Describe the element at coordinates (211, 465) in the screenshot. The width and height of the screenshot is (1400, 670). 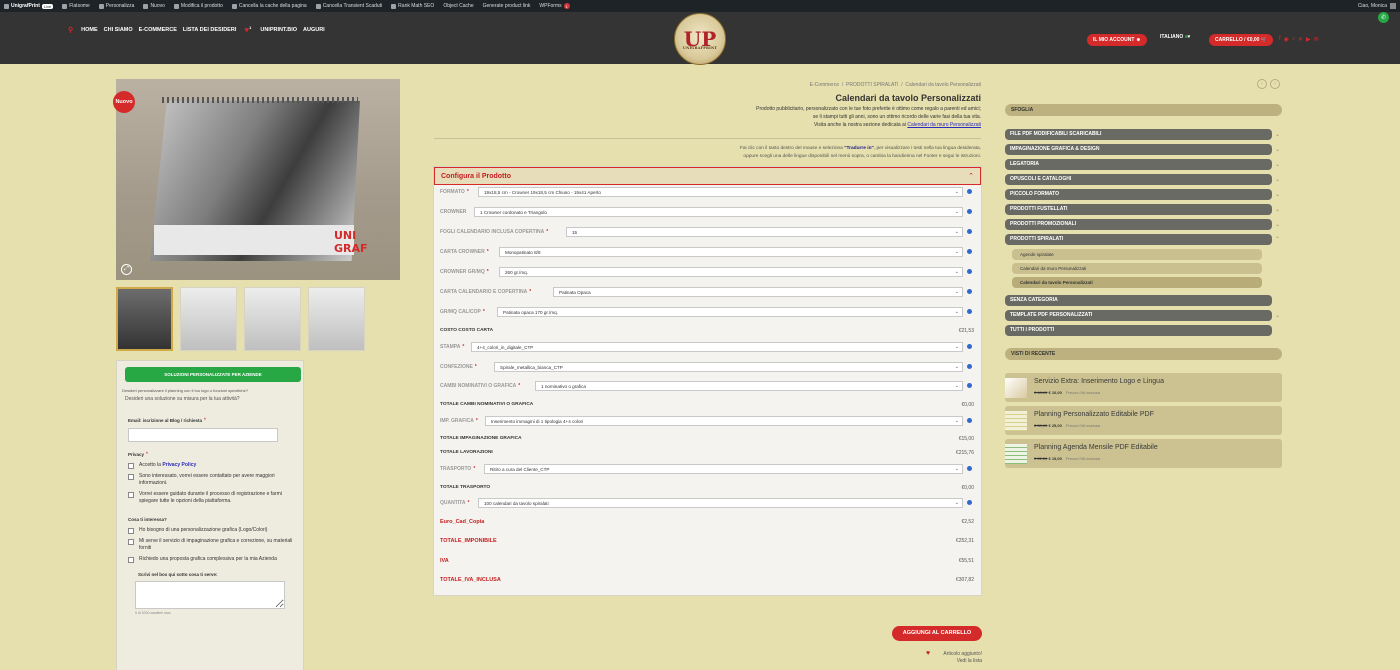
I see `privacy-checkbox: Accetto la Privacy Policy` at that location.